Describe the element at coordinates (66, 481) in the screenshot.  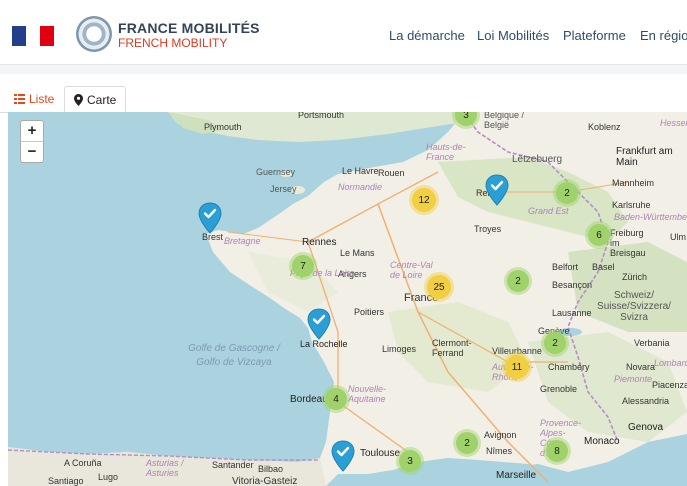
I see `city-label: Santiago` at that location.